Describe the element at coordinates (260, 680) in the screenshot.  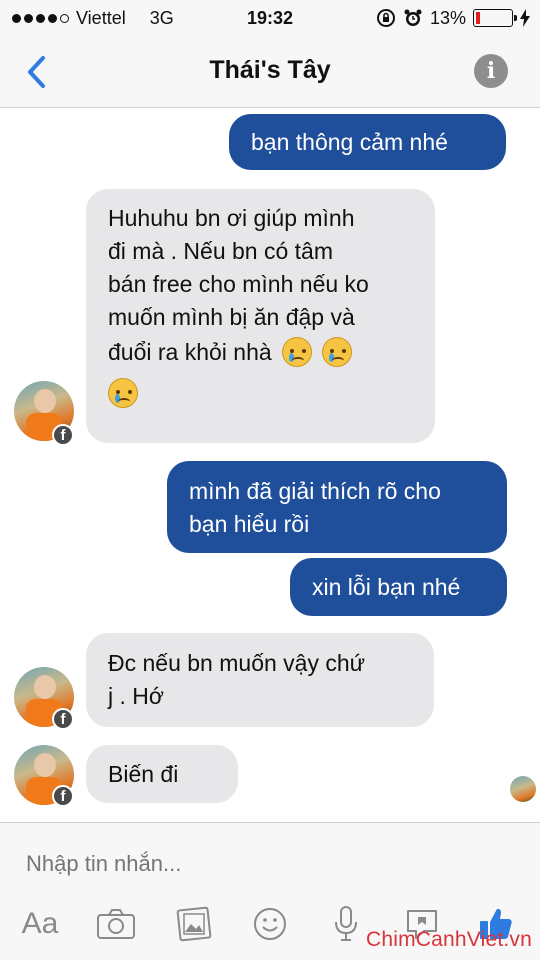
I see `message-bubble-incoming: Đc nếu bn muốn vậy chứ j . Hớ` at that location.